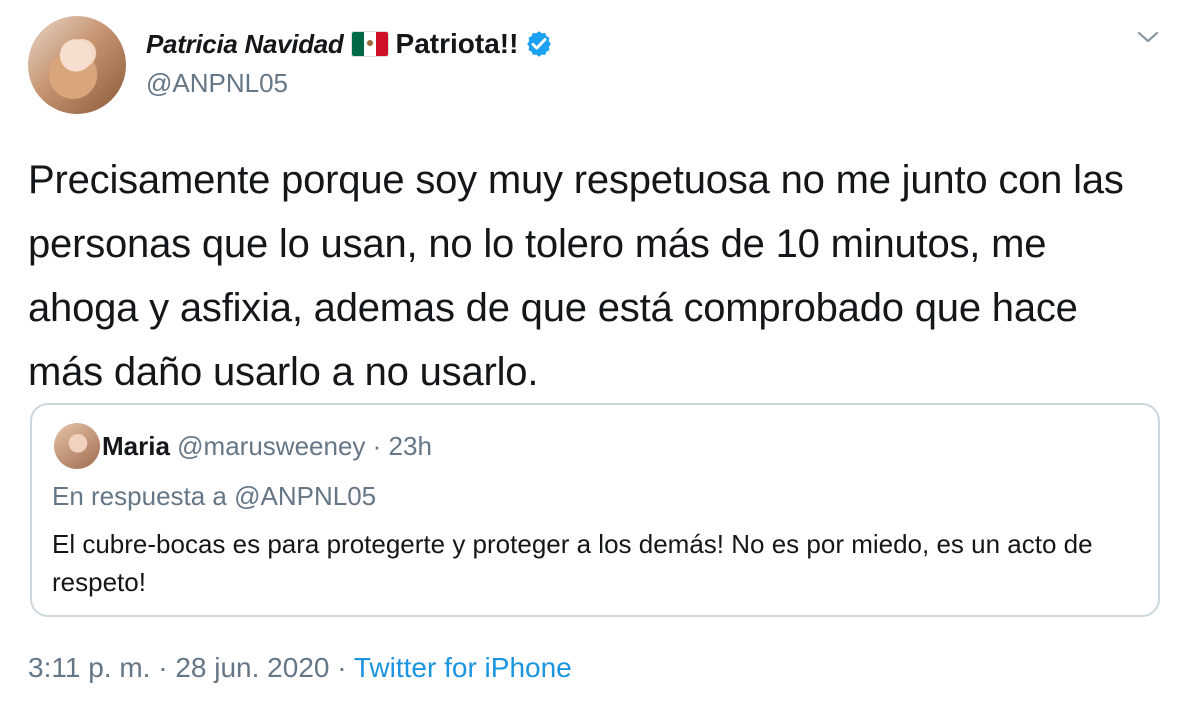 This screenshot has height=712, width=1188. Describe the element at coordinates (77, 65) in the screenshot. I see `author-avatar` at that location.